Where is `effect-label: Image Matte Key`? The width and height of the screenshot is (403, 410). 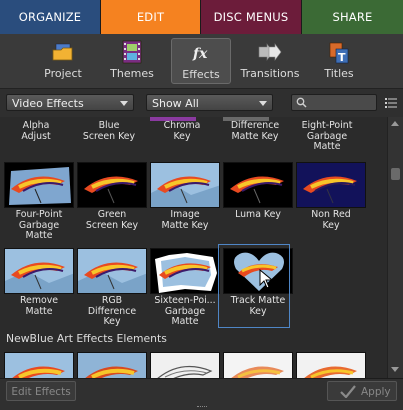 effect-label: Image Matte Key is located at coordinates (185, 220).